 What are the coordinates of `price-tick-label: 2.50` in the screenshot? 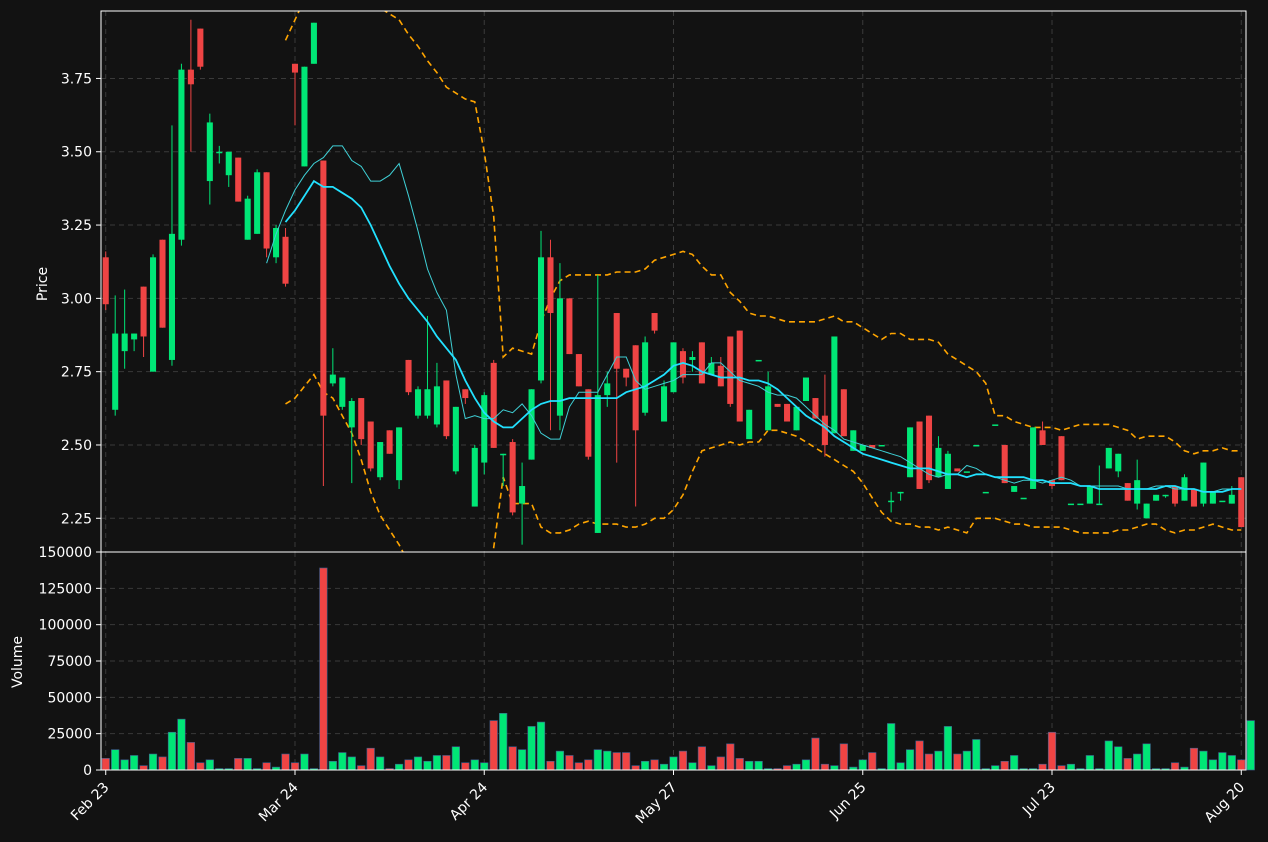 It's located at (76, 446).